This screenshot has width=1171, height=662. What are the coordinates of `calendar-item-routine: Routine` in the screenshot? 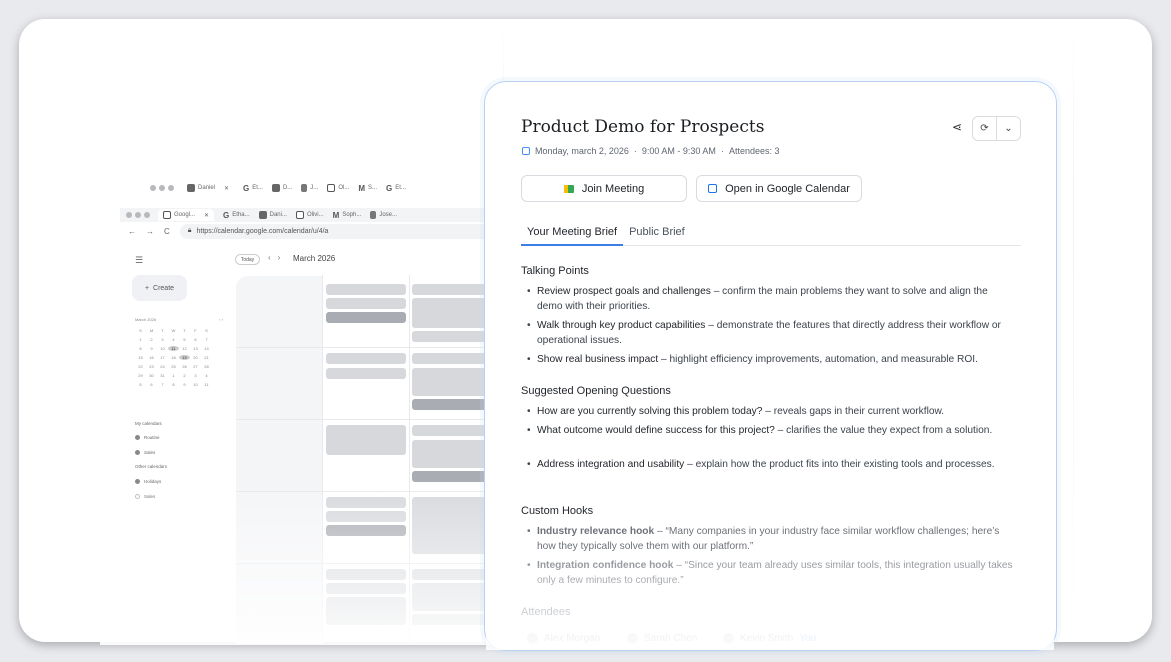 It's located at (147, 437).